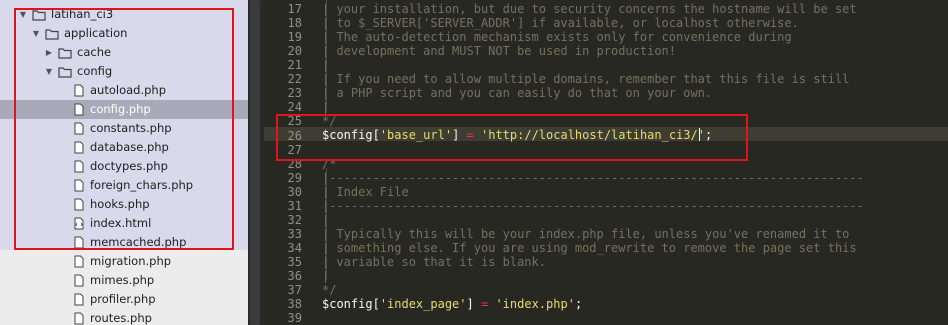 The image size is (948, 325). What do you see at coordinates (121, 318) in the screenshot?
I see `tree-item-label: routes.php` at bounding box center [121, 318].